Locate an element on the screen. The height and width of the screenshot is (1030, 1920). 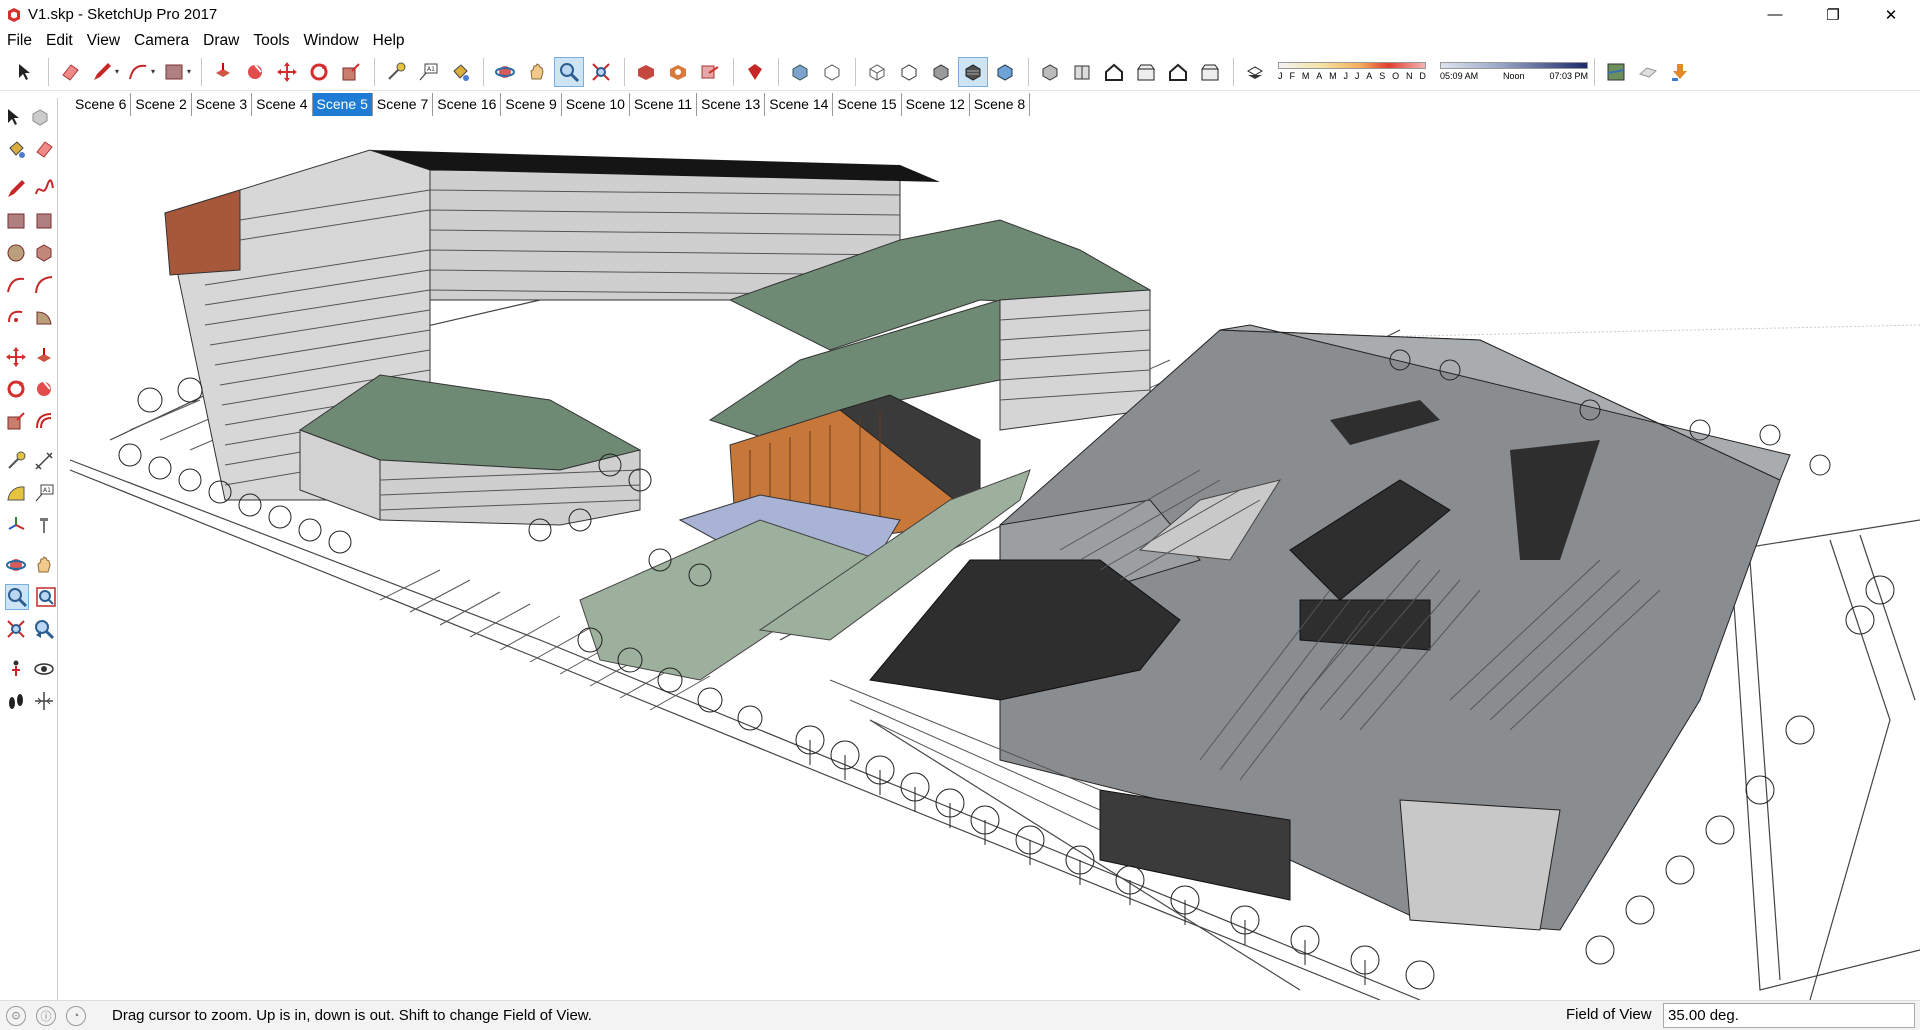
style-xray-icon is located at coordinates (800, 72).